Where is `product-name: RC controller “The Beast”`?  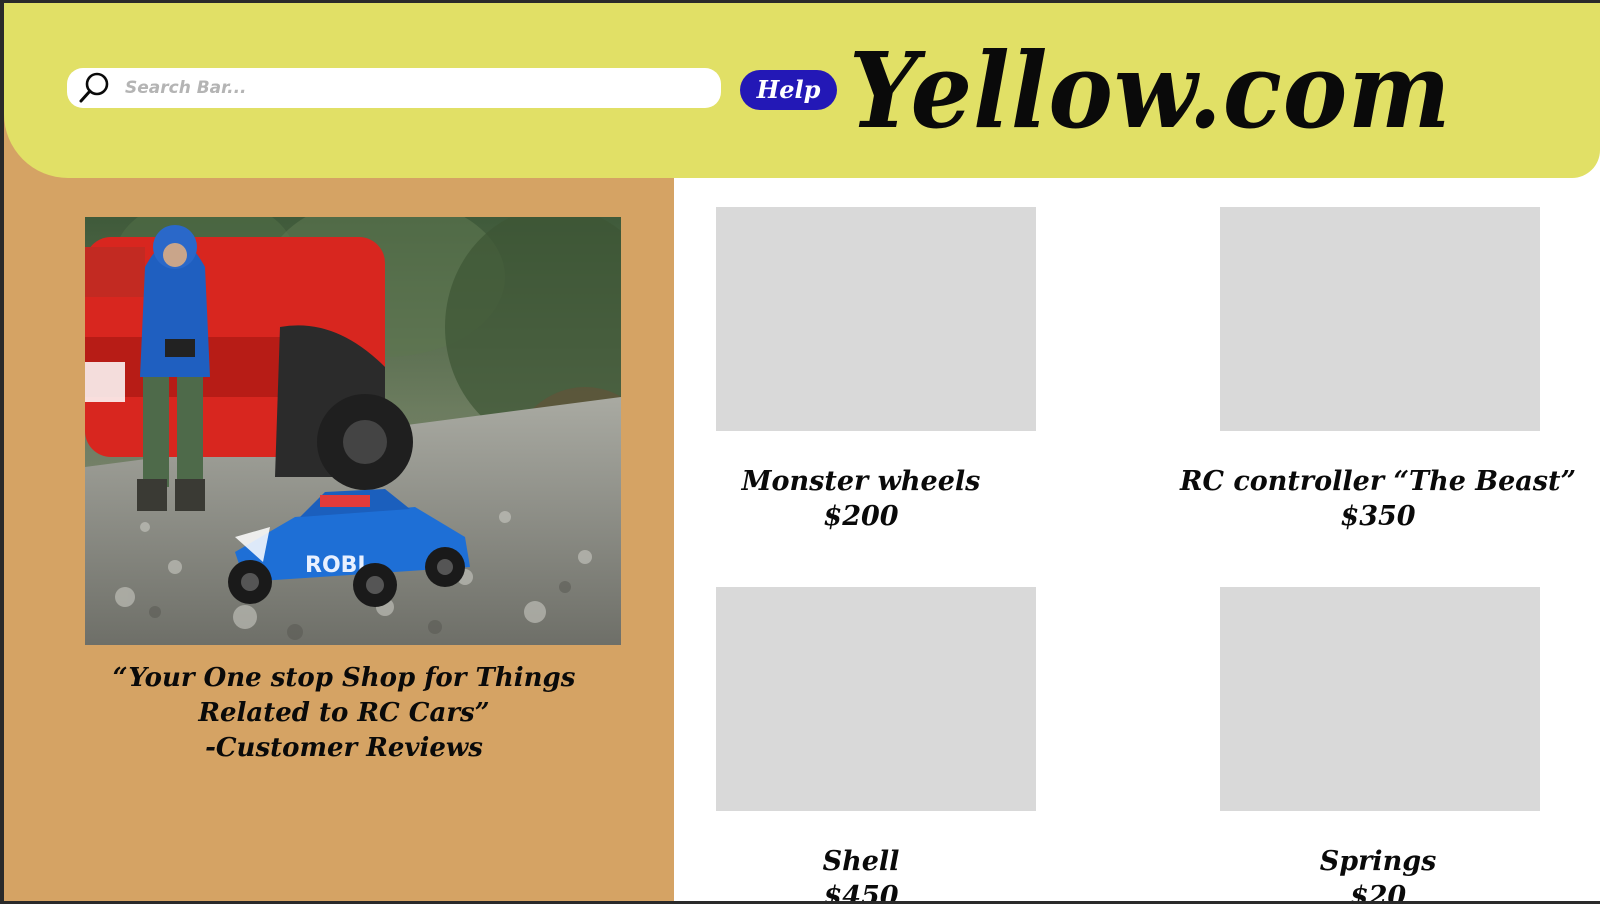 product-name: RC controller “The Beast” is located at coordinates (1378, 481).